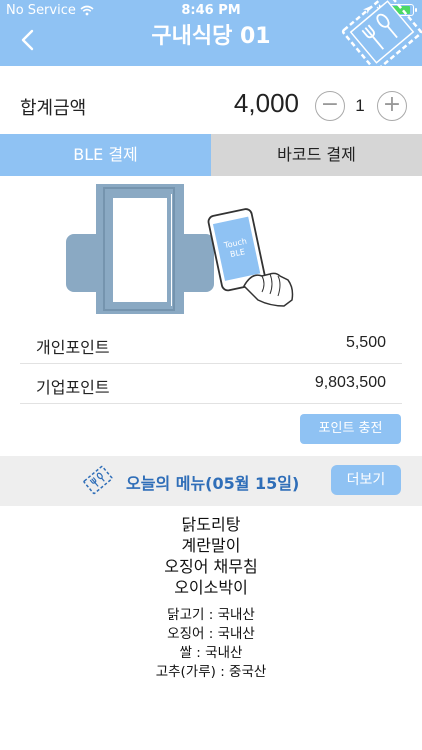 The image size is (422, 750). I want to click on points-list: 개인포인트 5,500 기업포인트 9,803,500, so click(211, 364).